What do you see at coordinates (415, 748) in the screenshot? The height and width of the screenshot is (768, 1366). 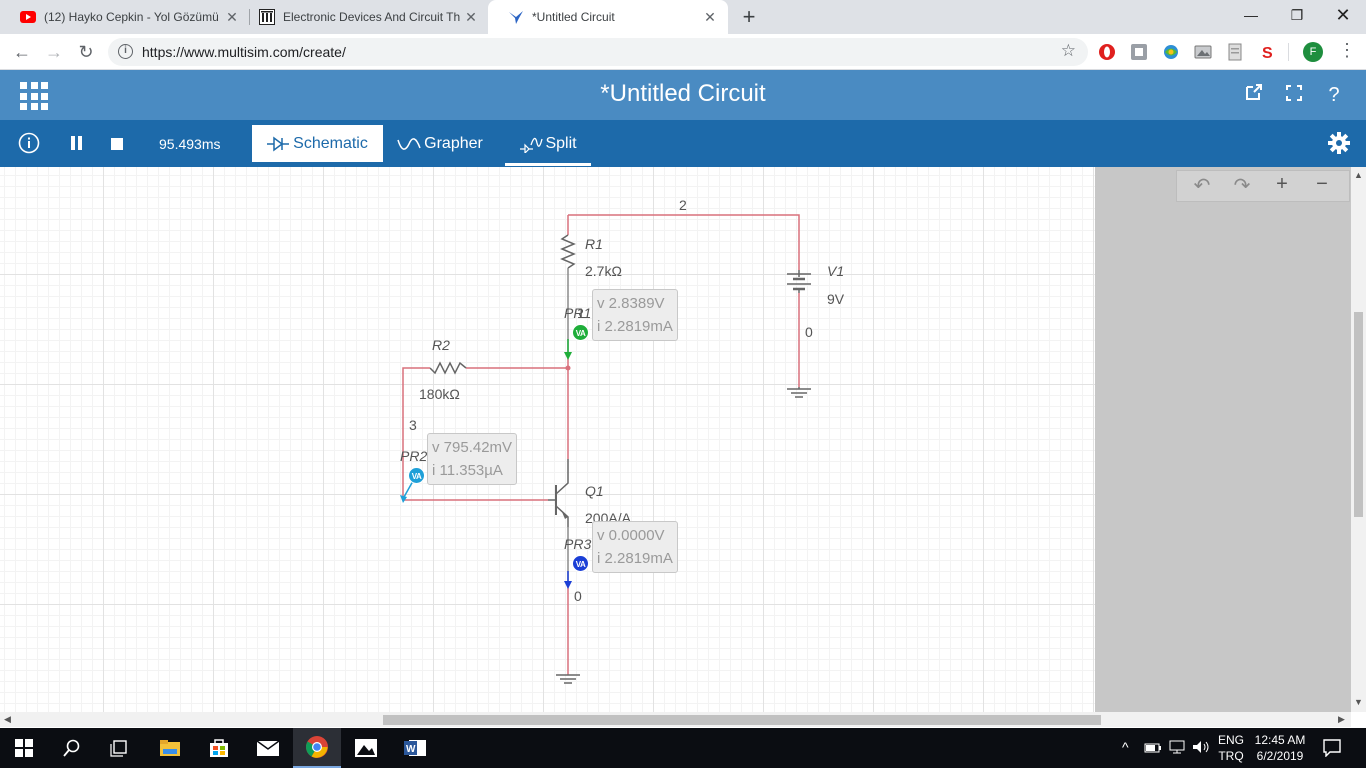 I see `word-icon: W` at bounding box center [415, 748].